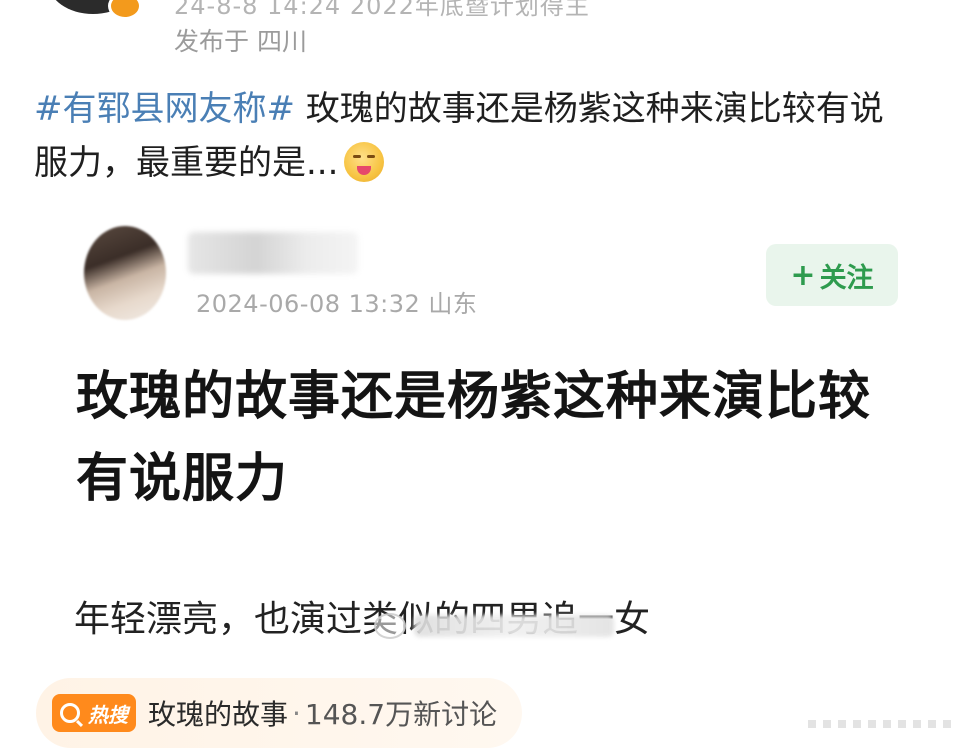 This screenshot has width=960, height=755. I want to click on search-icon, so click(70, 713).